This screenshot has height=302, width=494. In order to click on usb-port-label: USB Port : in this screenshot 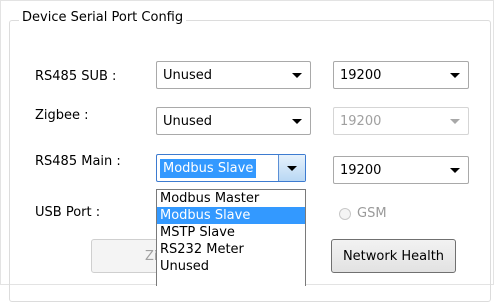, I will do `click(68, 212)`.